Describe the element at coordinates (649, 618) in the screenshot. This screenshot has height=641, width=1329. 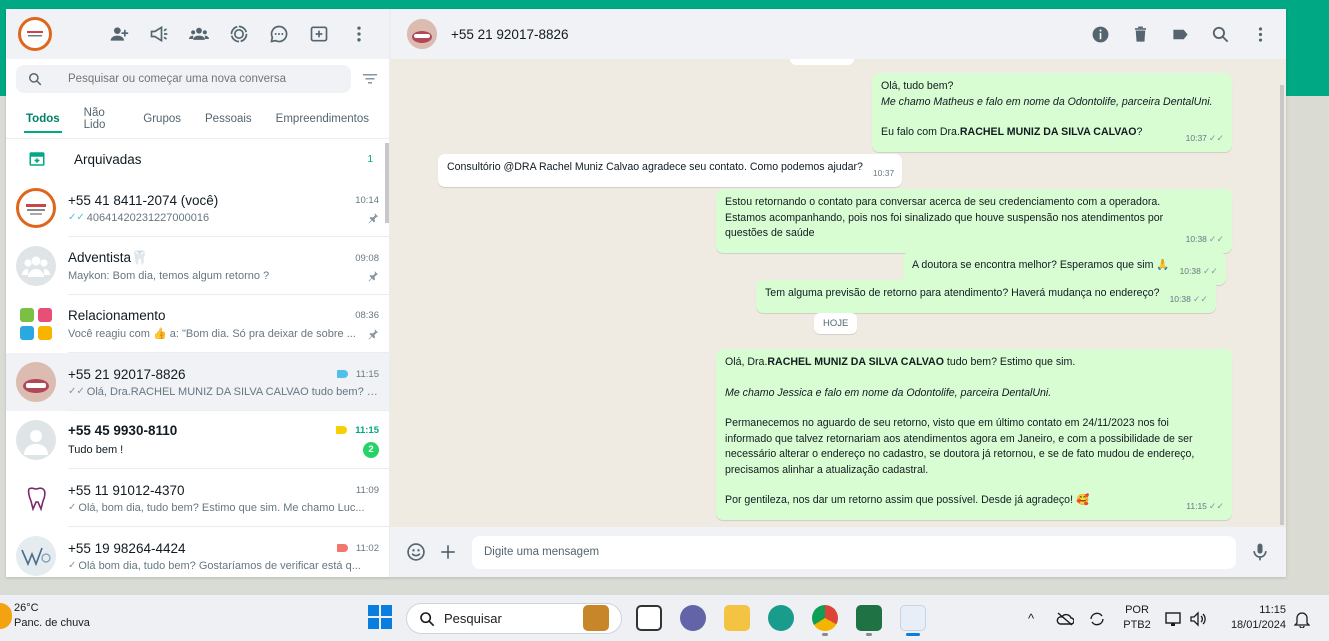
I see `taskview-icon` at that location.